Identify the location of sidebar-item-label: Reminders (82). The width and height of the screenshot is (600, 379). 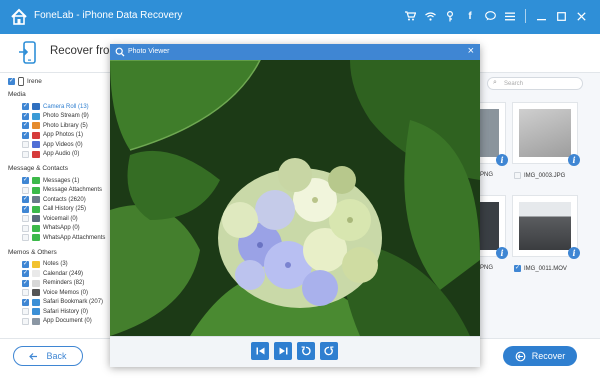
(64, 283).